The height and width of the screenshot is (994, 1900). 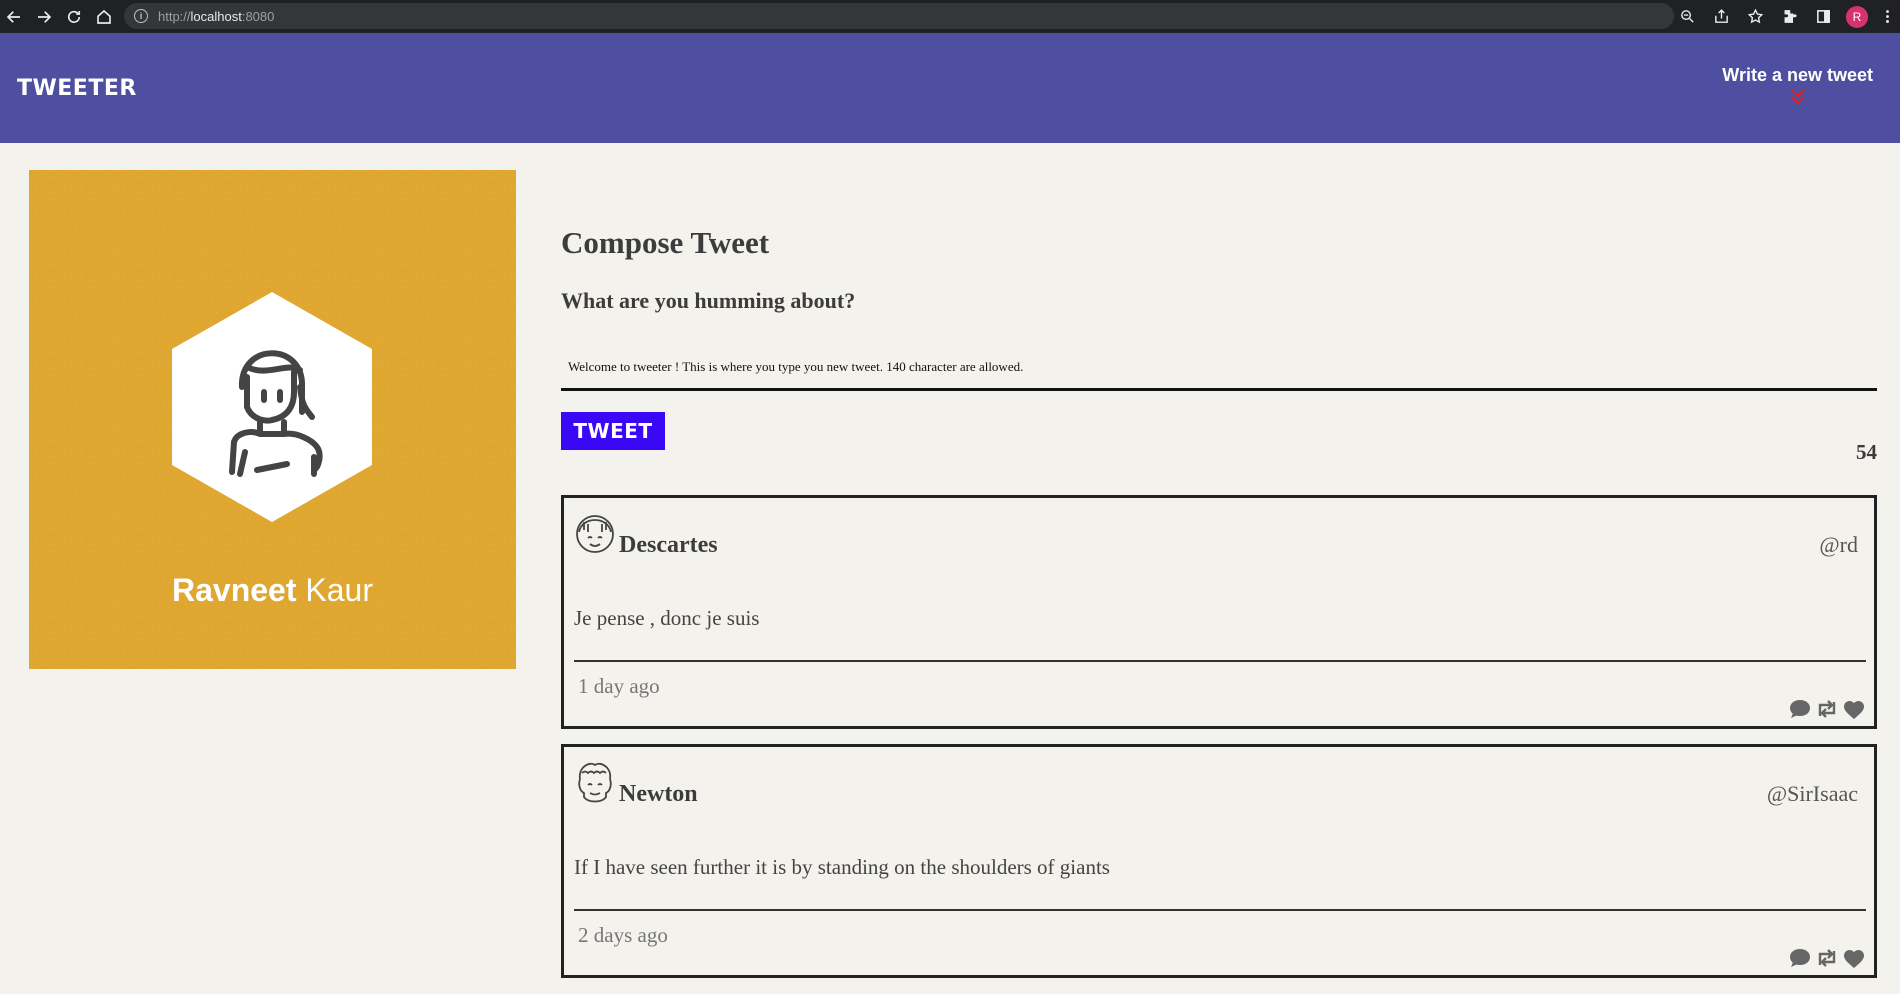 I want to click on compose-title: Compose Tweet, so click(x=665, y=242).